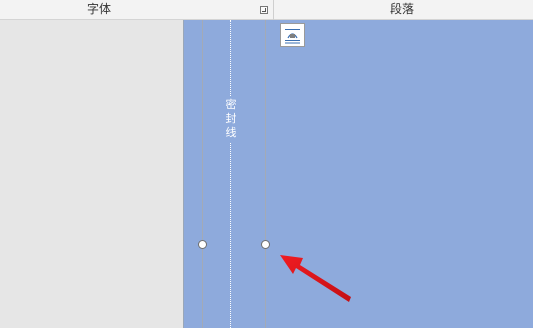 This screenshot has width=533, height=328. What do you see at coordinates (315, 278) in the screenshot?
I see `red-arrow` at bounding box center [315, 278].